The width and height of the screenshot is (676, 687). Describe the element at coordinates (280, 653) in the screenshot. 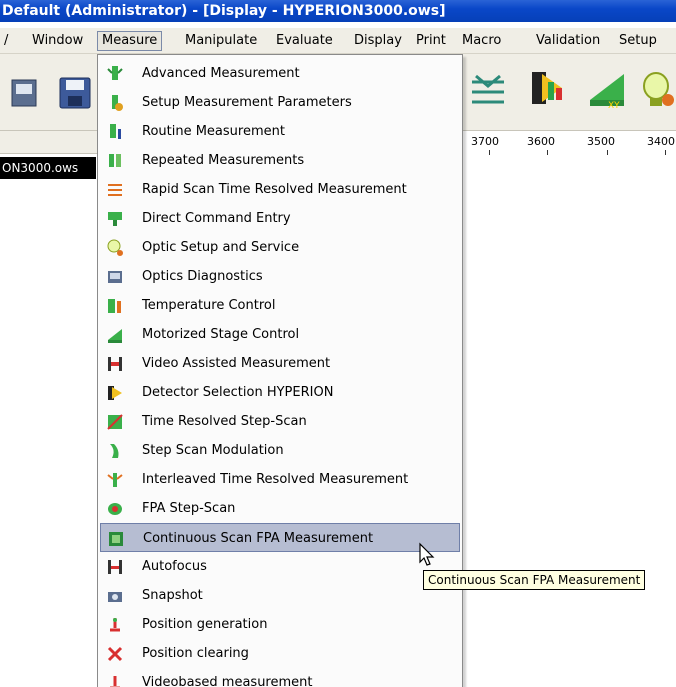

I see `menu-item-position-clearing: Position clearing` at that location.